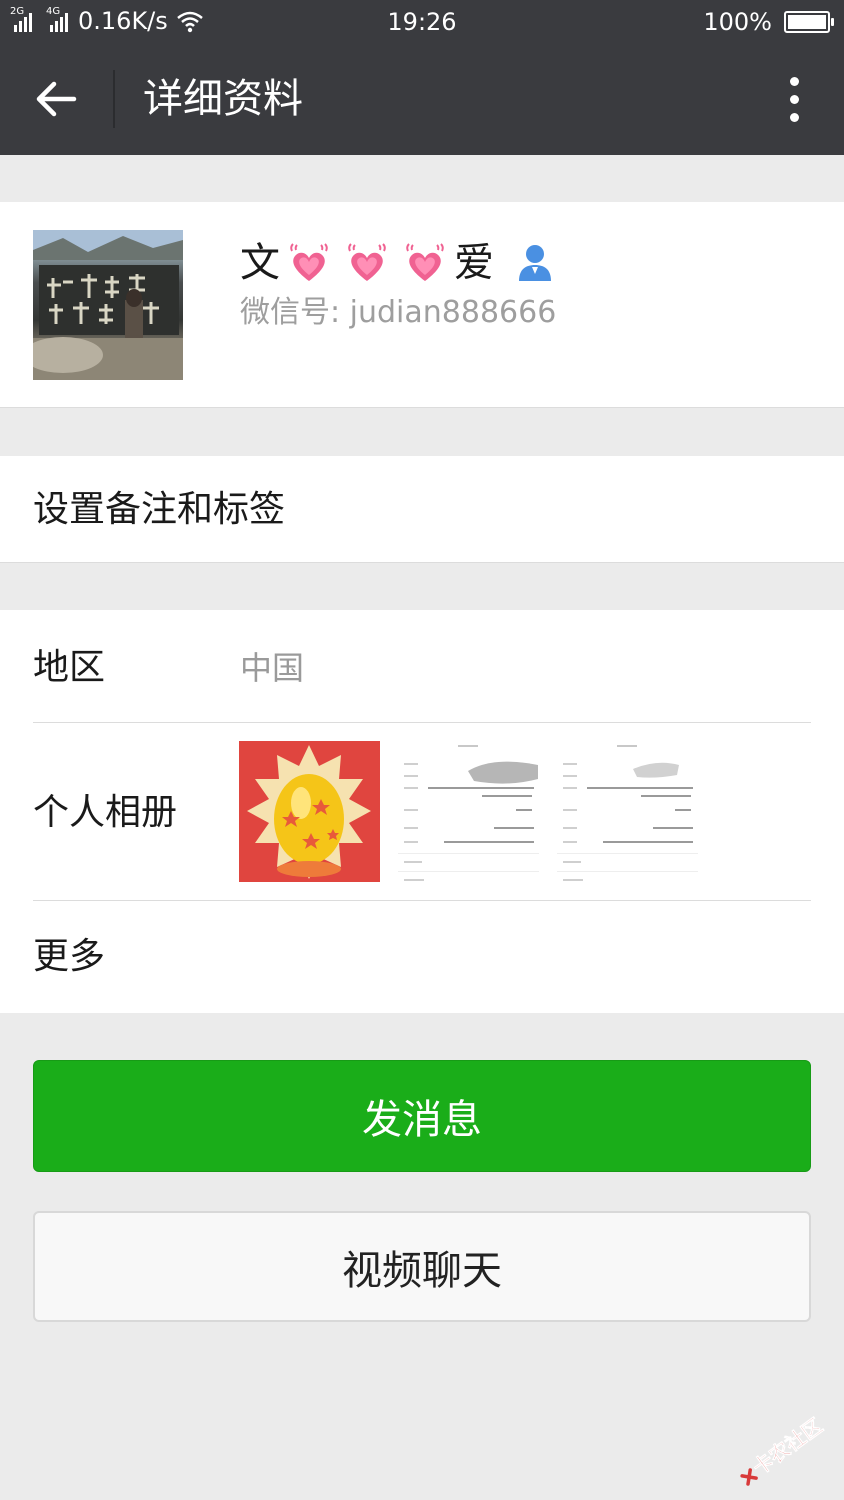  I want to click on remark-row: 设置备注和标签, so click(422, 509).